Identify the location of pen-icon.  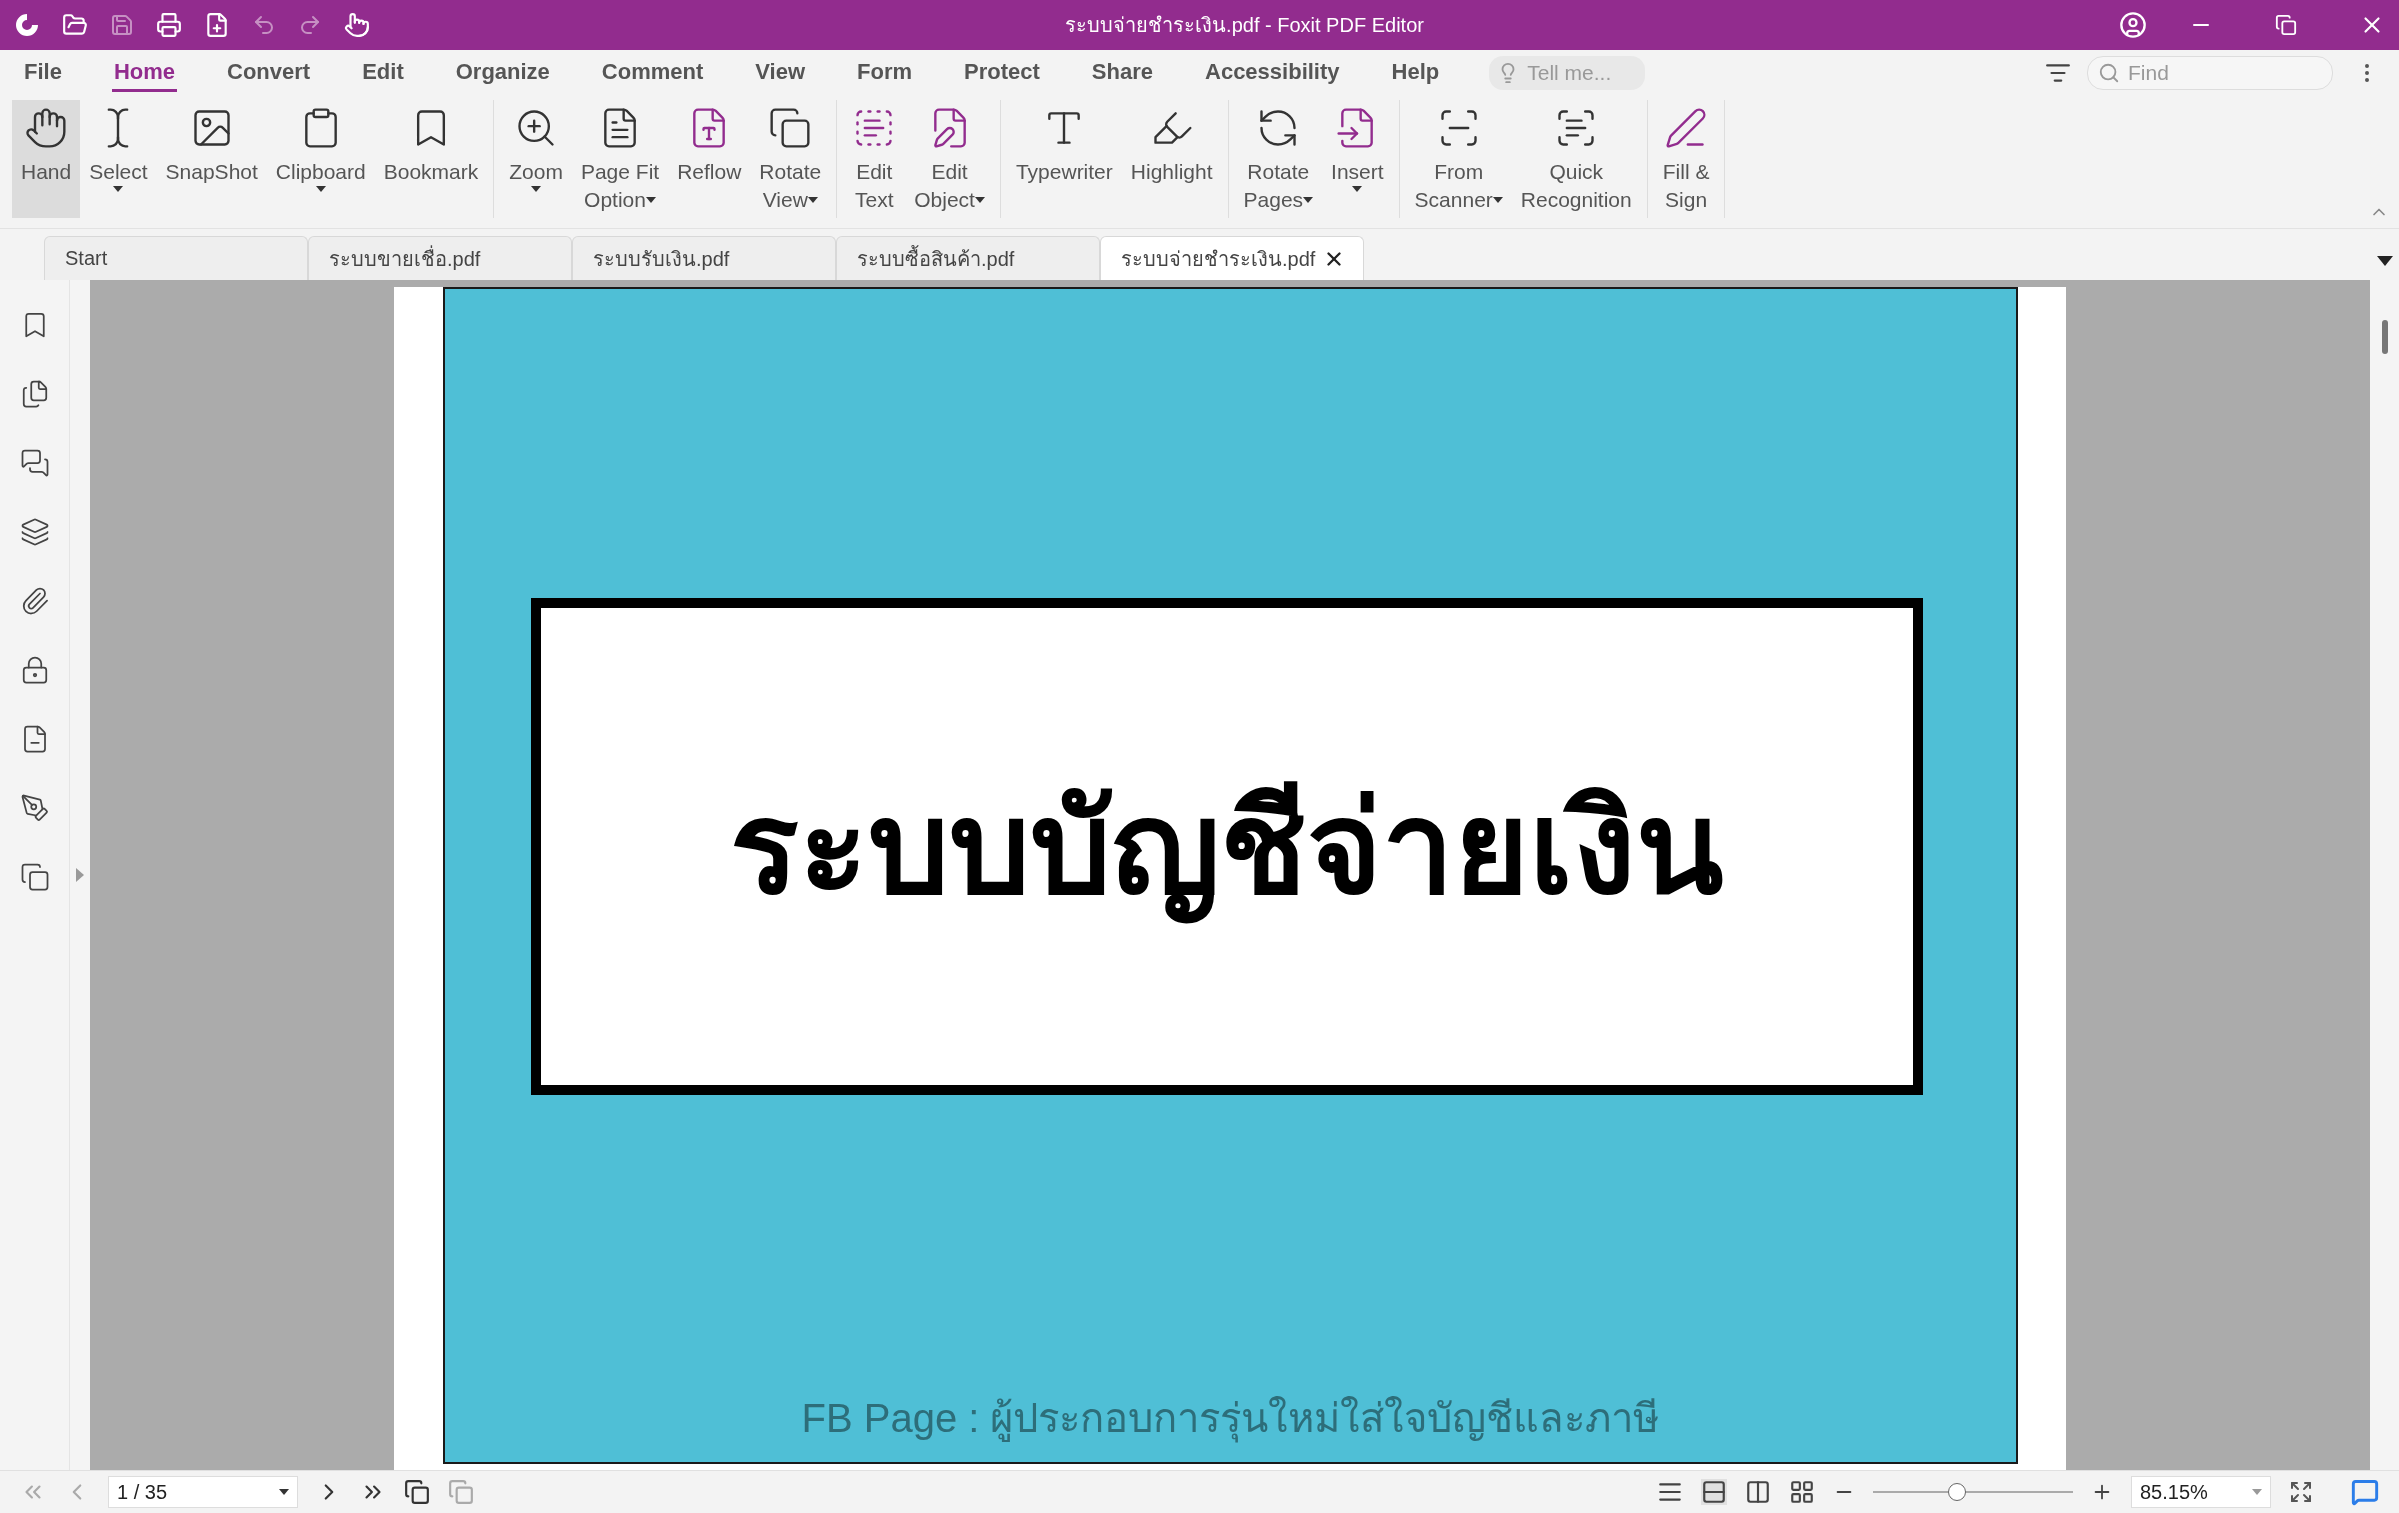
(34, 808).